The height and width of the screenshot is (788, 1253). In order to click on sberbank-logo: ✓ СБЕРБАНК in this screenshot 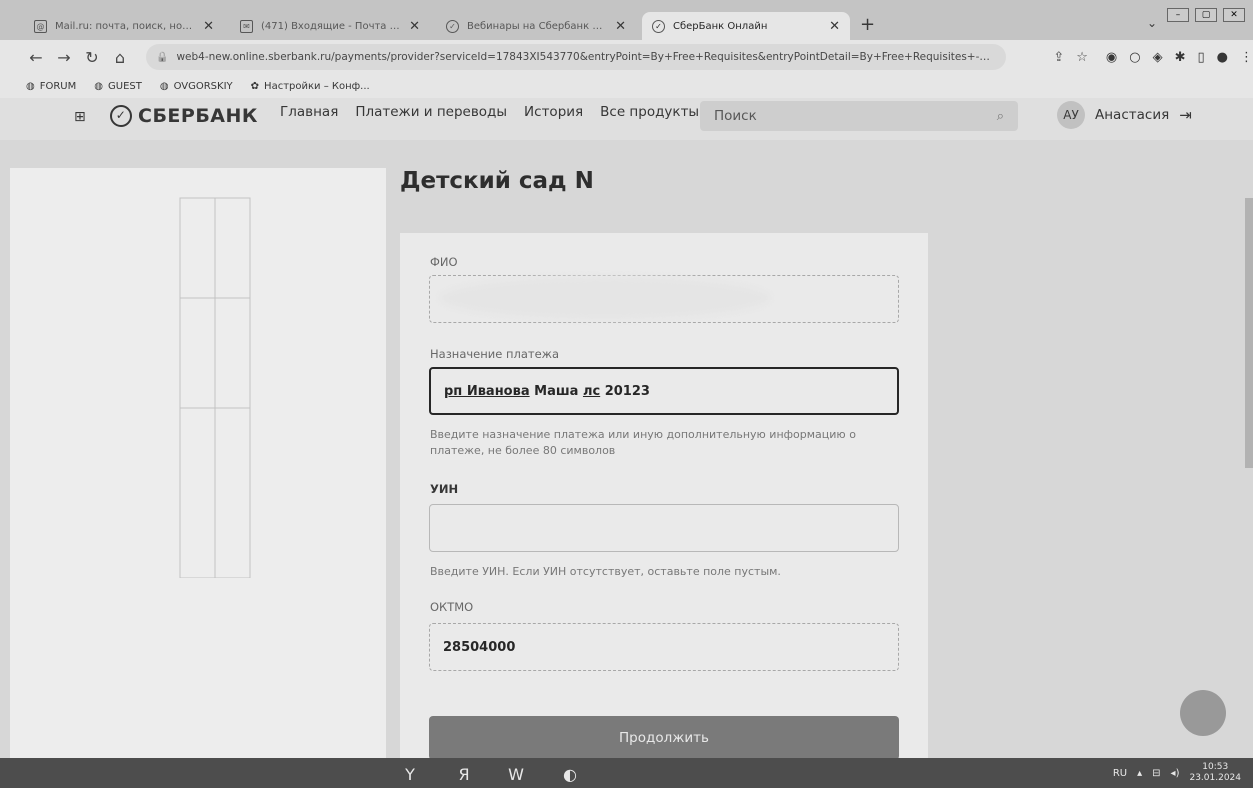, I will do `click(184, 116)`.